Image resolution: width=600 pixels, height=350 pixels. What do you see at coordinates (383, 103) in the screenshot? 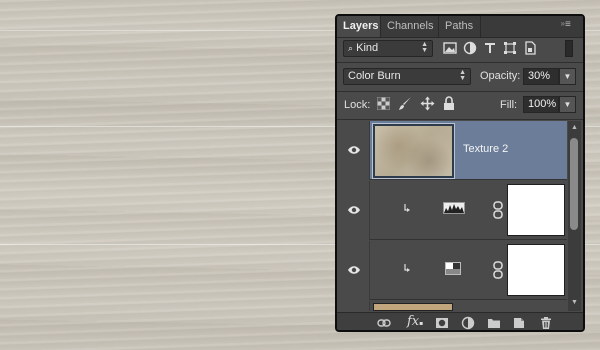
I see `lock-transparency-icon` at bounding box center [383, 103].